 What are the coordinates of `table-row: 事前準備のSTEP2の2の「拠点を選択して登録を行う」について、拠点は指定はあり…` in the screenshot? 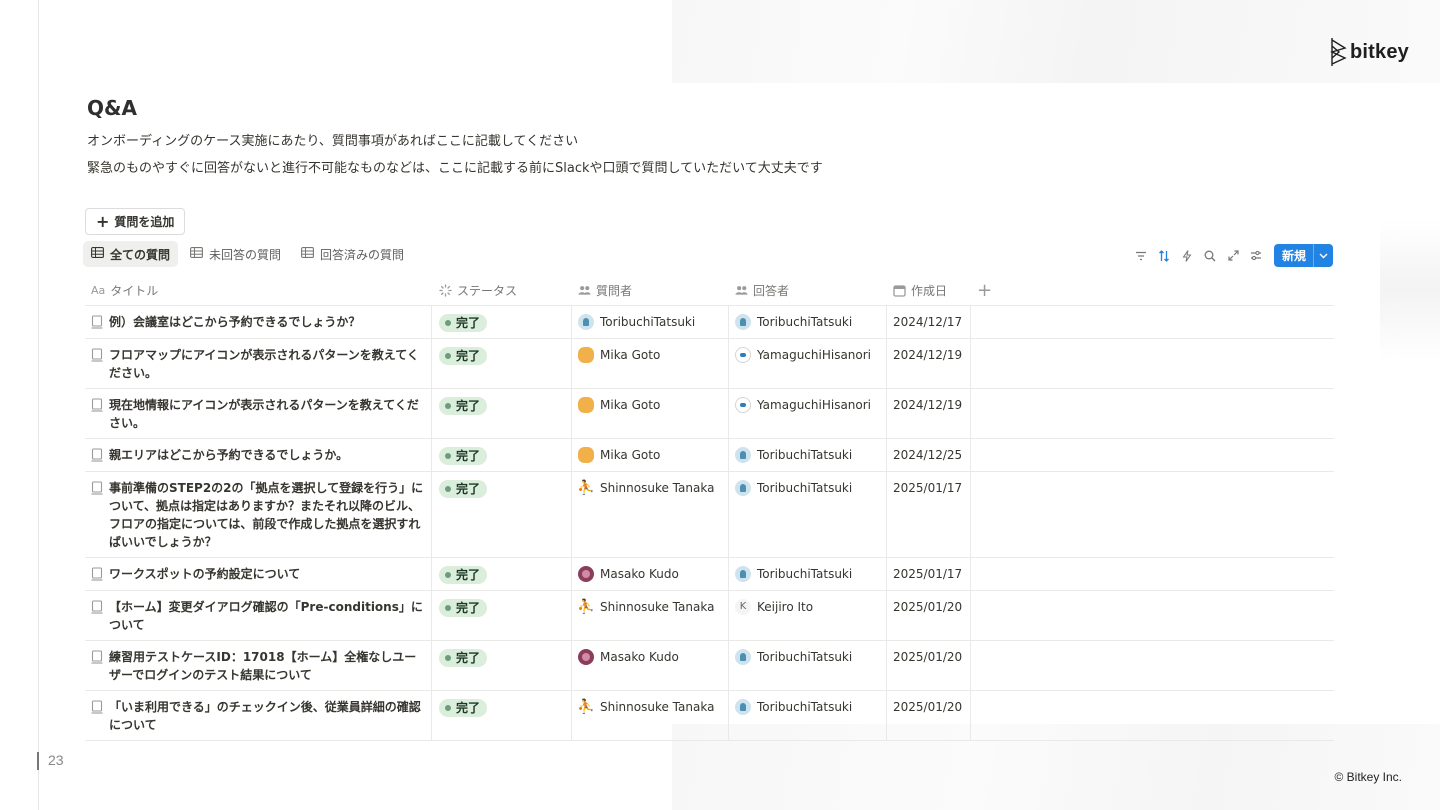 It's located at (709, 515).